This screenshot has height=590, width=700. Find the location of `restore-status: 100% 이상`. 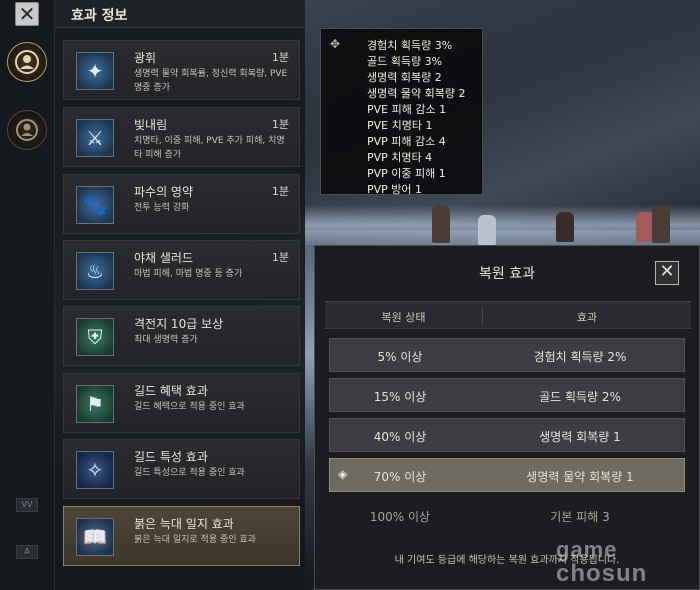

restore-status: 100% 이상 is located at coordinates (400, 517).